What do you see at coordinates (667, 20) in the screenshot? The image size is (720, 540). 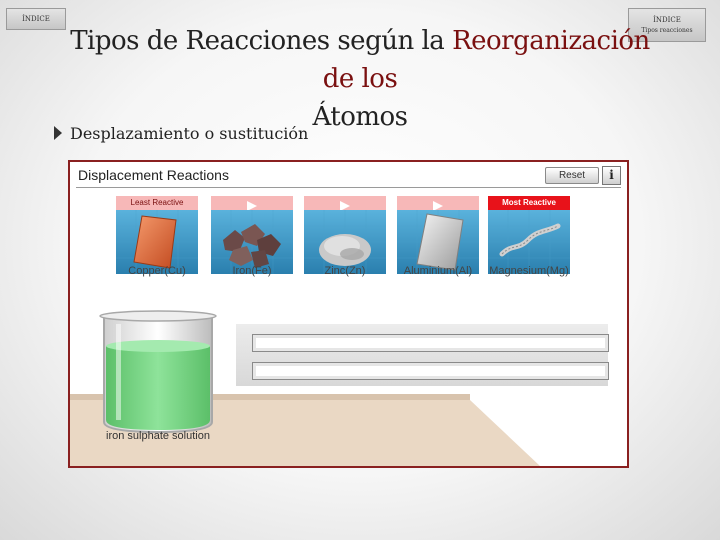 I see `index-button-right-label: ÍNDICE` at bounding box center [667, 20].